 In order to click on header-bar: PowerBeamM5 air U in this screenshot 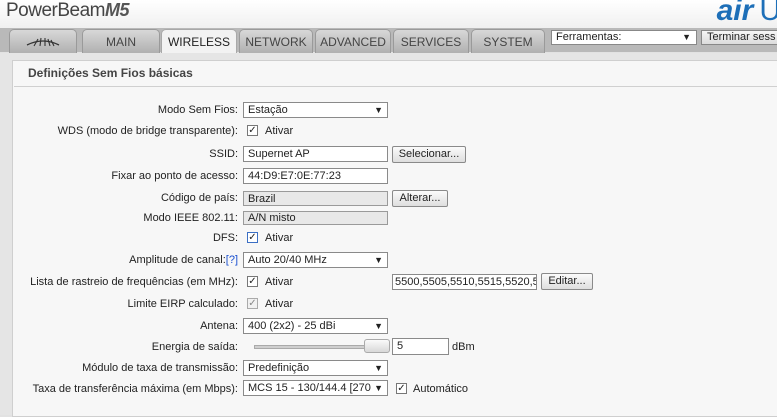, I will do `click(388, 14)`.